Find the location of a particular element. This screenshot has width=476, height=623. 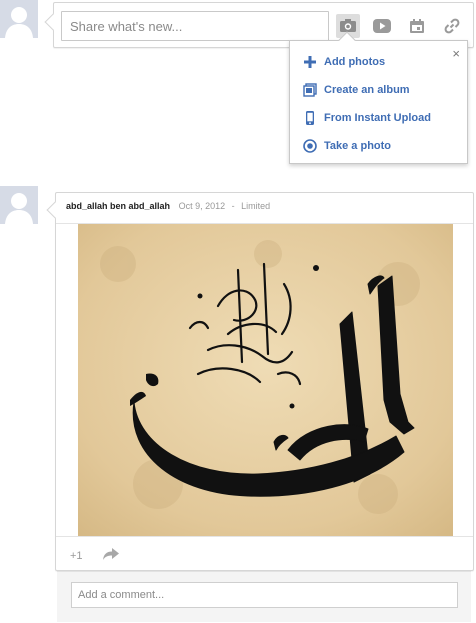

plus-icon is located at coordinates (310, 62).